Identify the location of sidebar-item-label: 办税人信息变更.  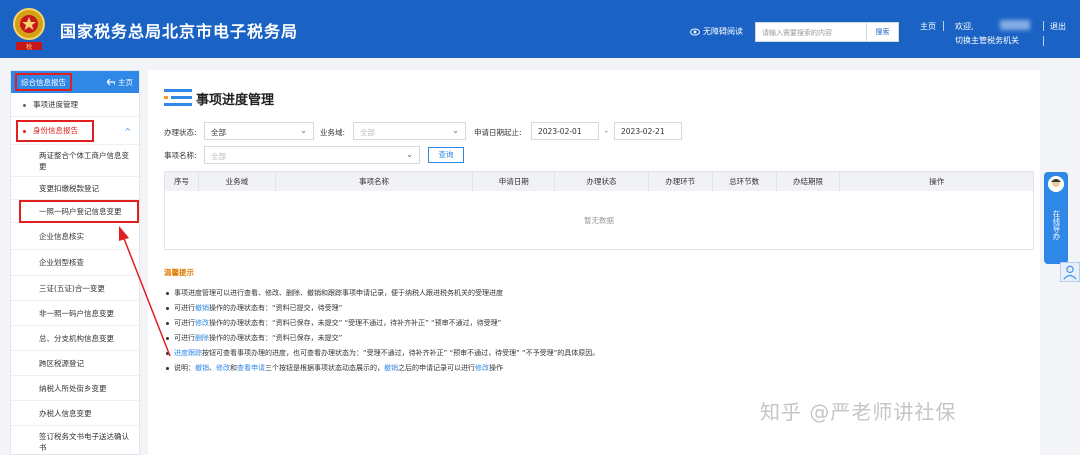
(65, 413).